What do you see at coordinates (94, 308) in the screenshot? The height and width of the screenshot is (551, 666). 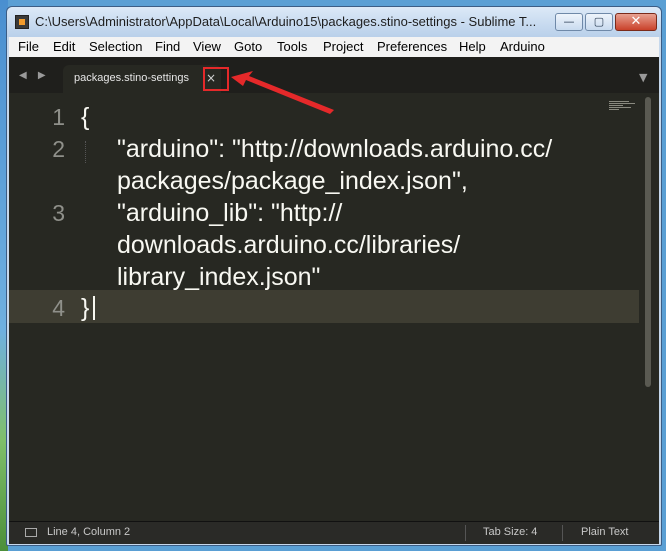 I see `text-caret` at bounding box center [94, 308].